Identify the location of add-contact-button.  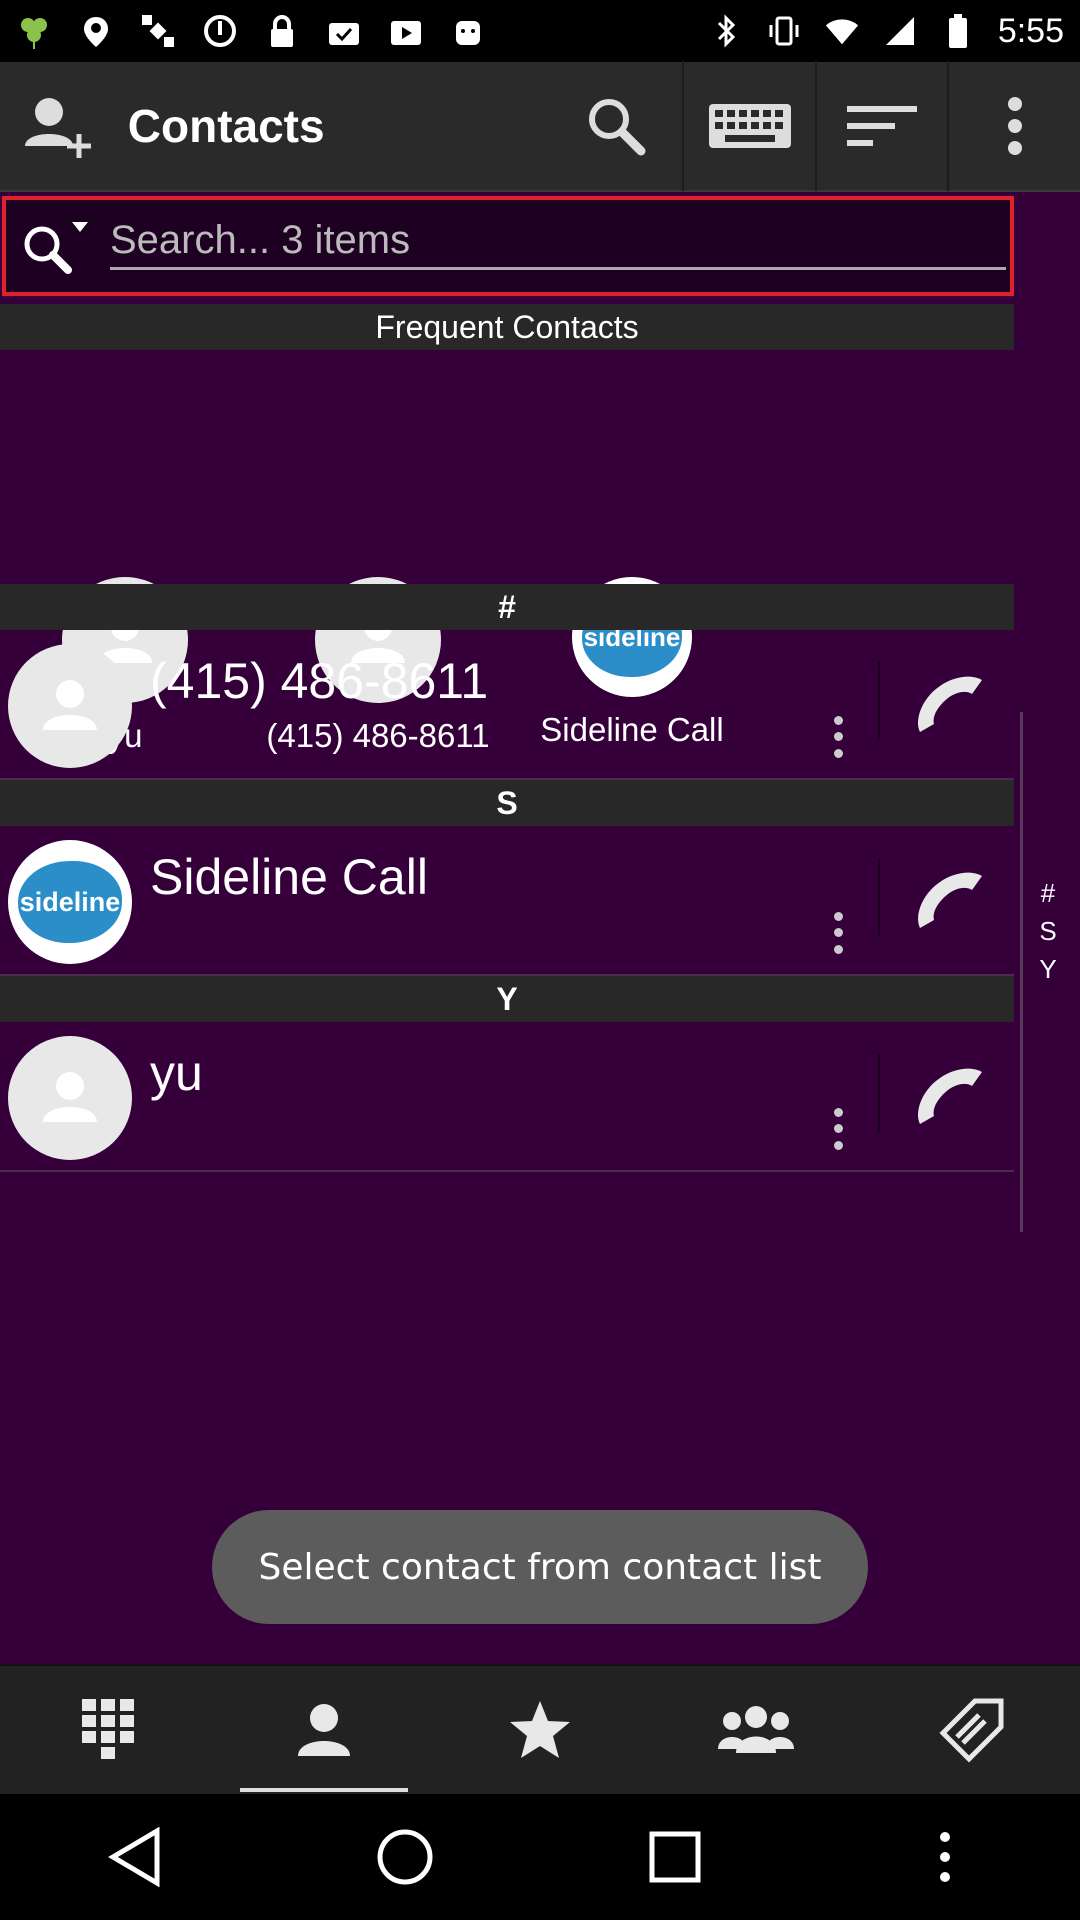
(59, 126).